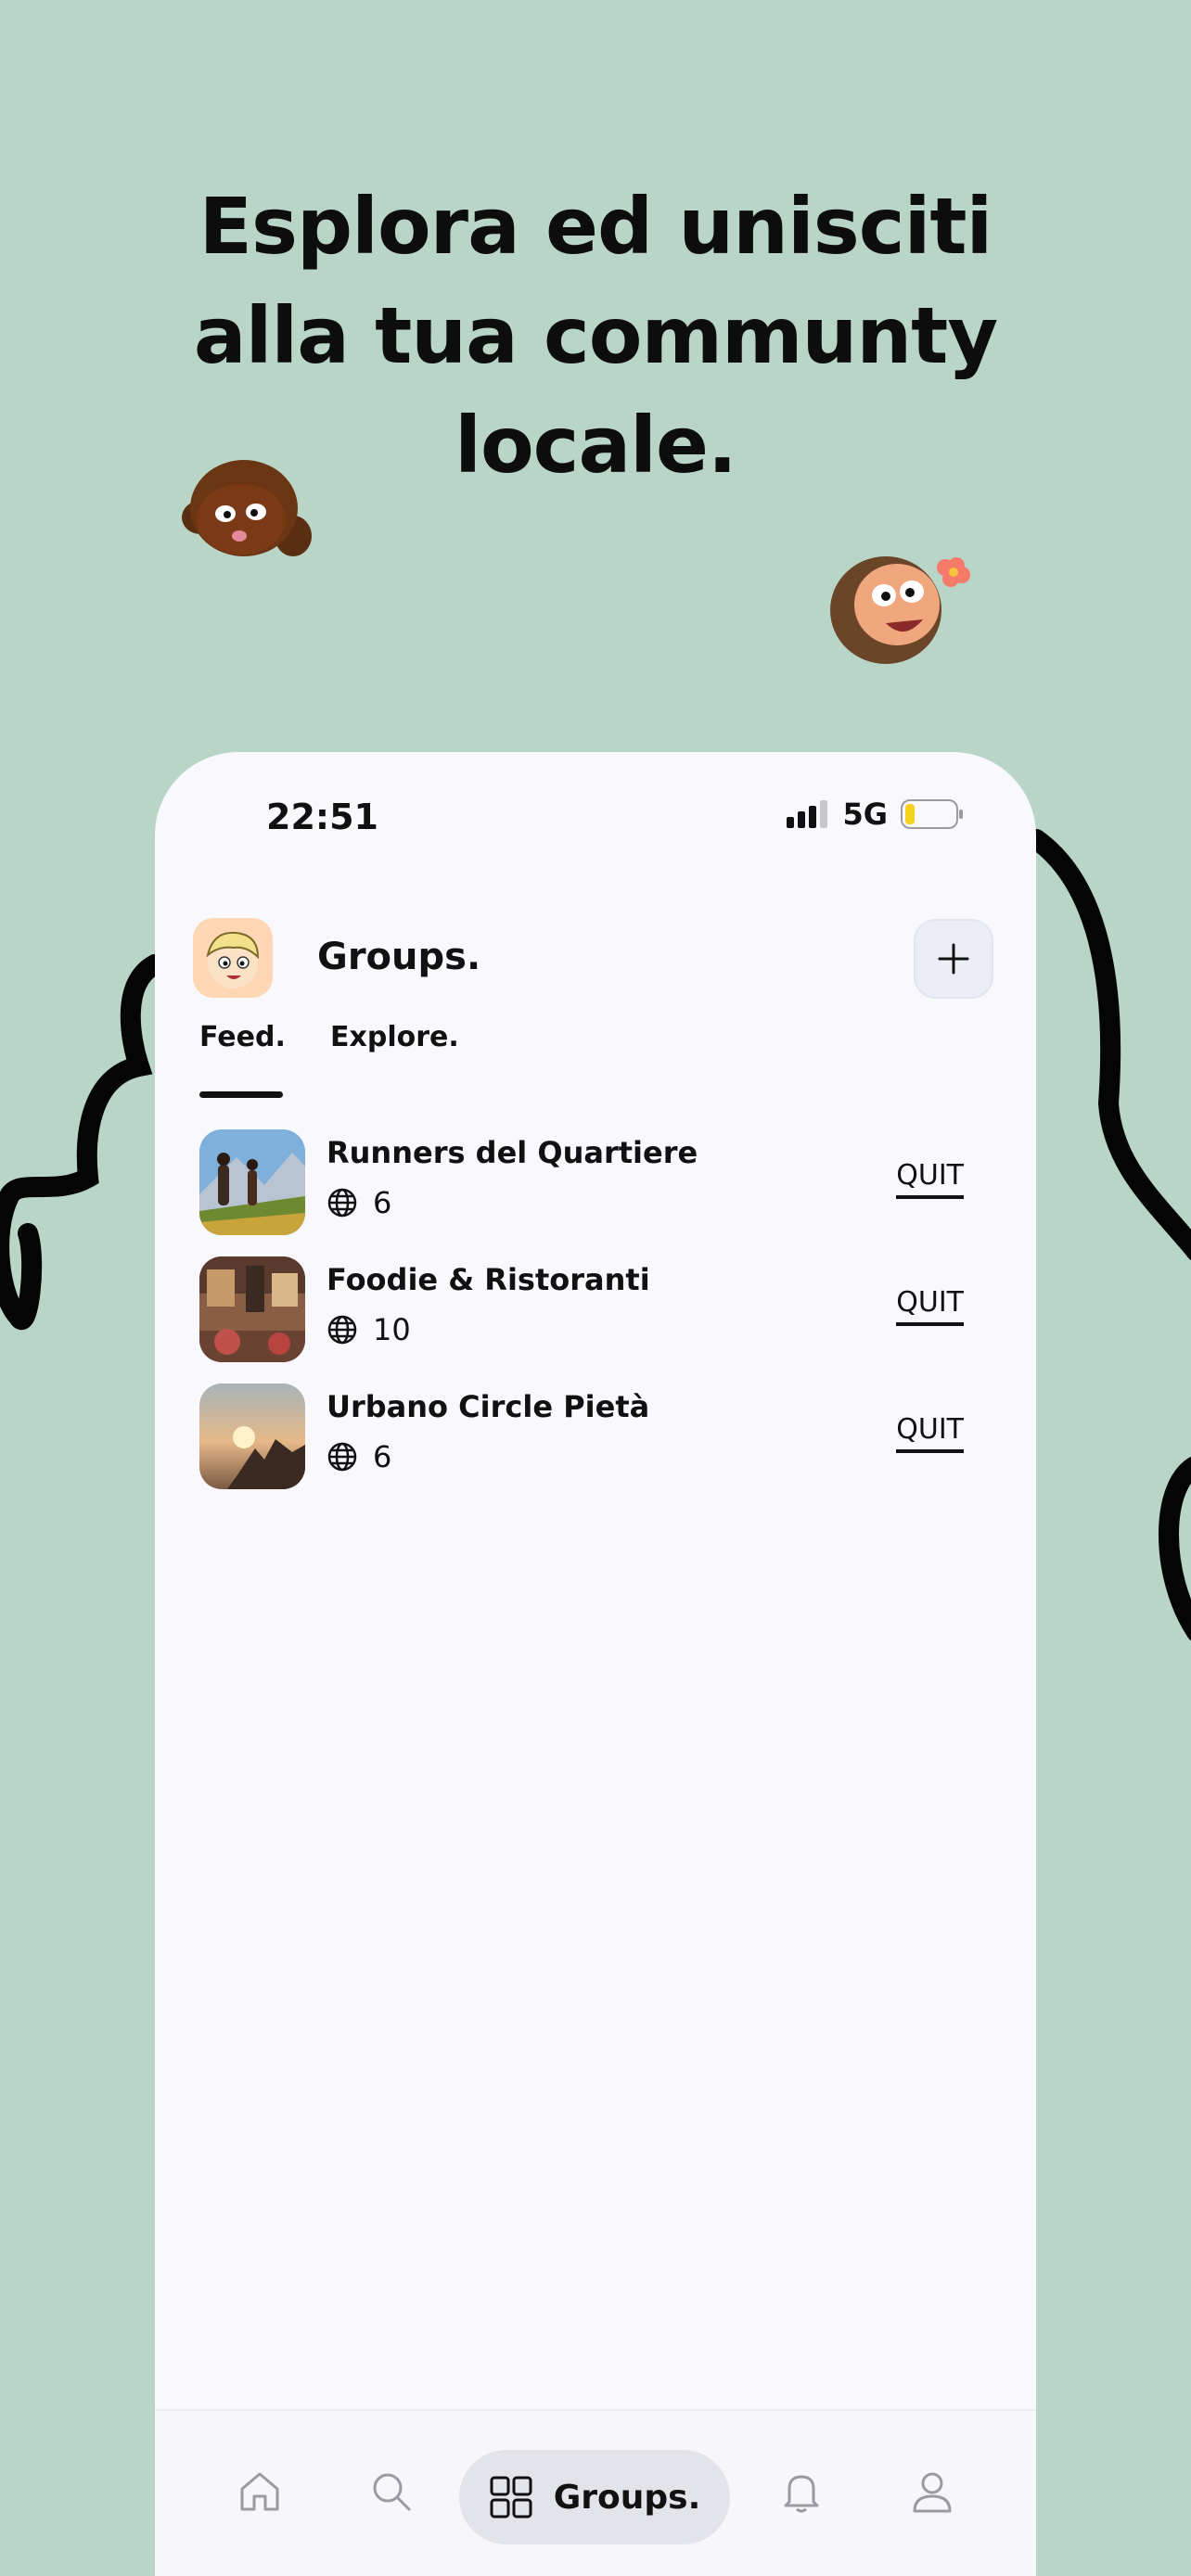 This screenshot has width=1191, height=2576. Describe the element at coordinates (900, 610) in the screenshot. I see `mascot-girl-flower-icon` at that location.